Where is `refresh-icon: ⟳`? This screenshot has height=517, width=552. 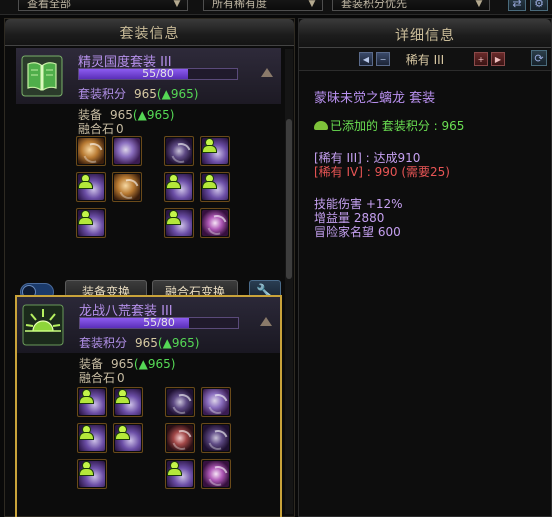 refresh-icon: ⟳ is located at coordinates (539, 58).